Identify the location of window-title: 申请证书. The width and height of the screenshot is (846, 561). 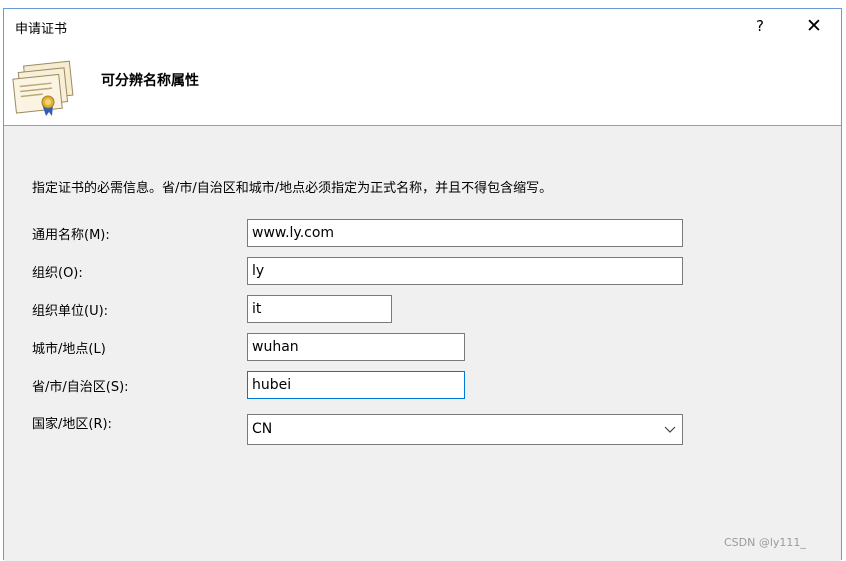
(41, 29).